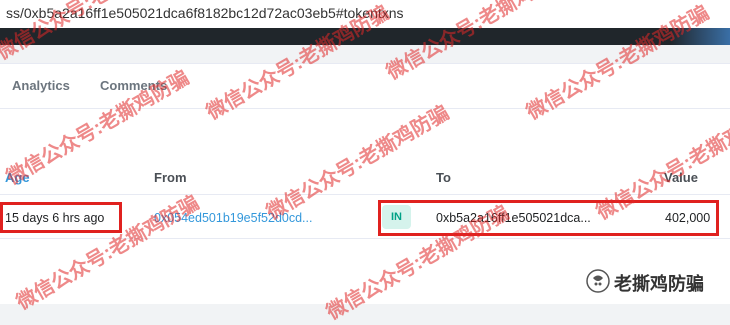  Describe the element at coordinates (700, 36) in the screenshot. I see `header-accent` at that location.